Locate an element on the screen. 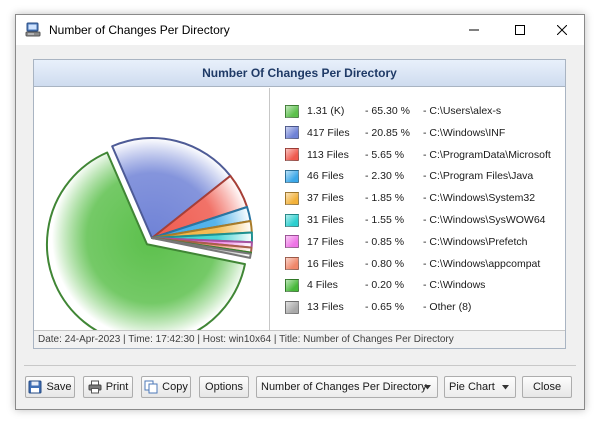 This screenshot has height=425, width=600. legend-item: 417 Files - 20.85 % - C:\Windows\INF is located at coordinates (395, 133).